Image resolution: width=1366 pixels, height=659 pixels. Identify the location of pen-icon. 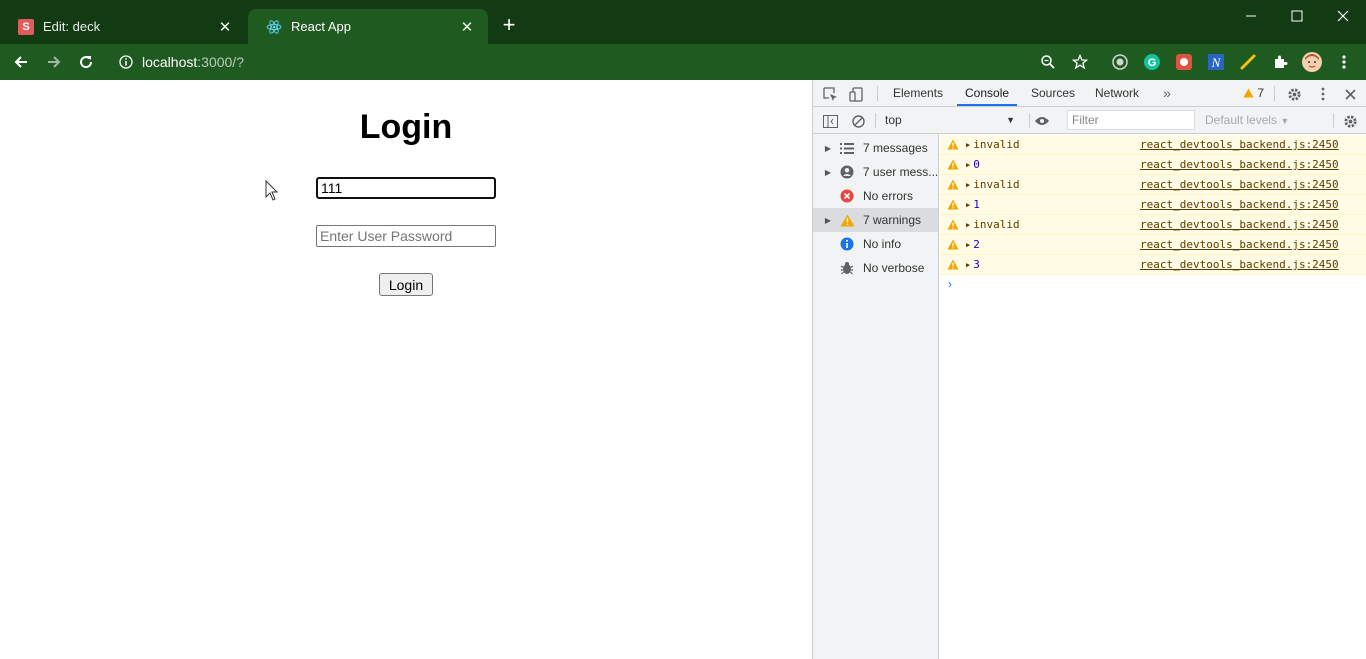
(1248, 62).